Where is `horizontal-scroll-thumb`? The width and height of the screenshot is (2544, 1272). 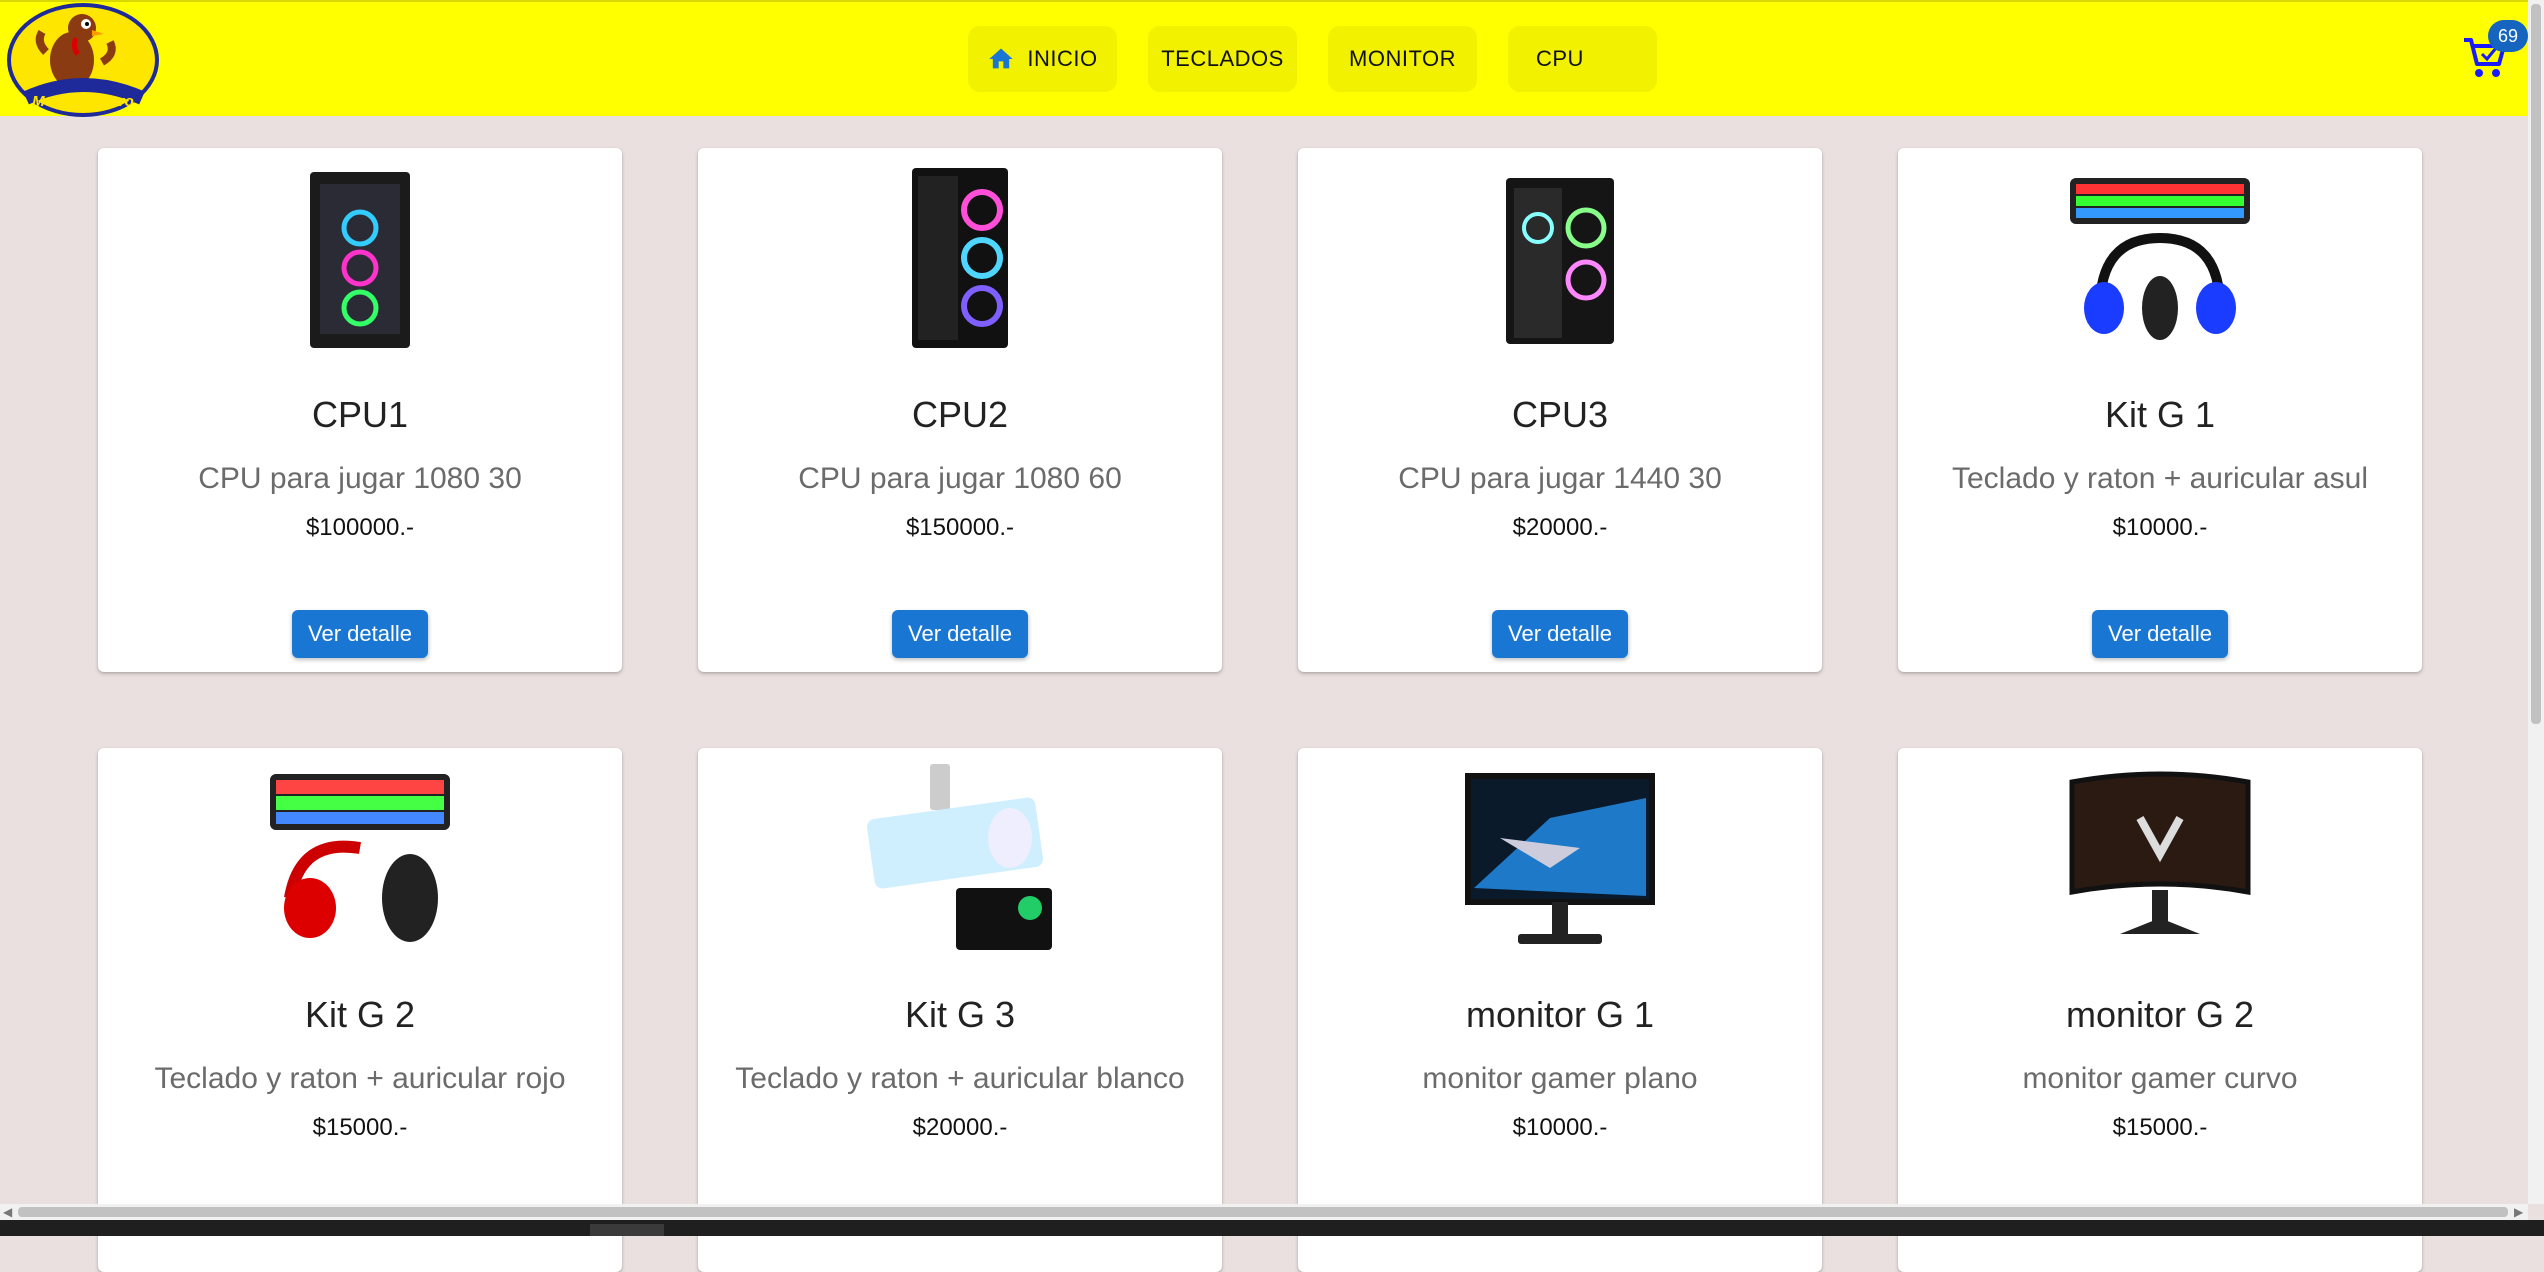
horizontal-scroll-thumb is located at coordinates (1263, 1212).